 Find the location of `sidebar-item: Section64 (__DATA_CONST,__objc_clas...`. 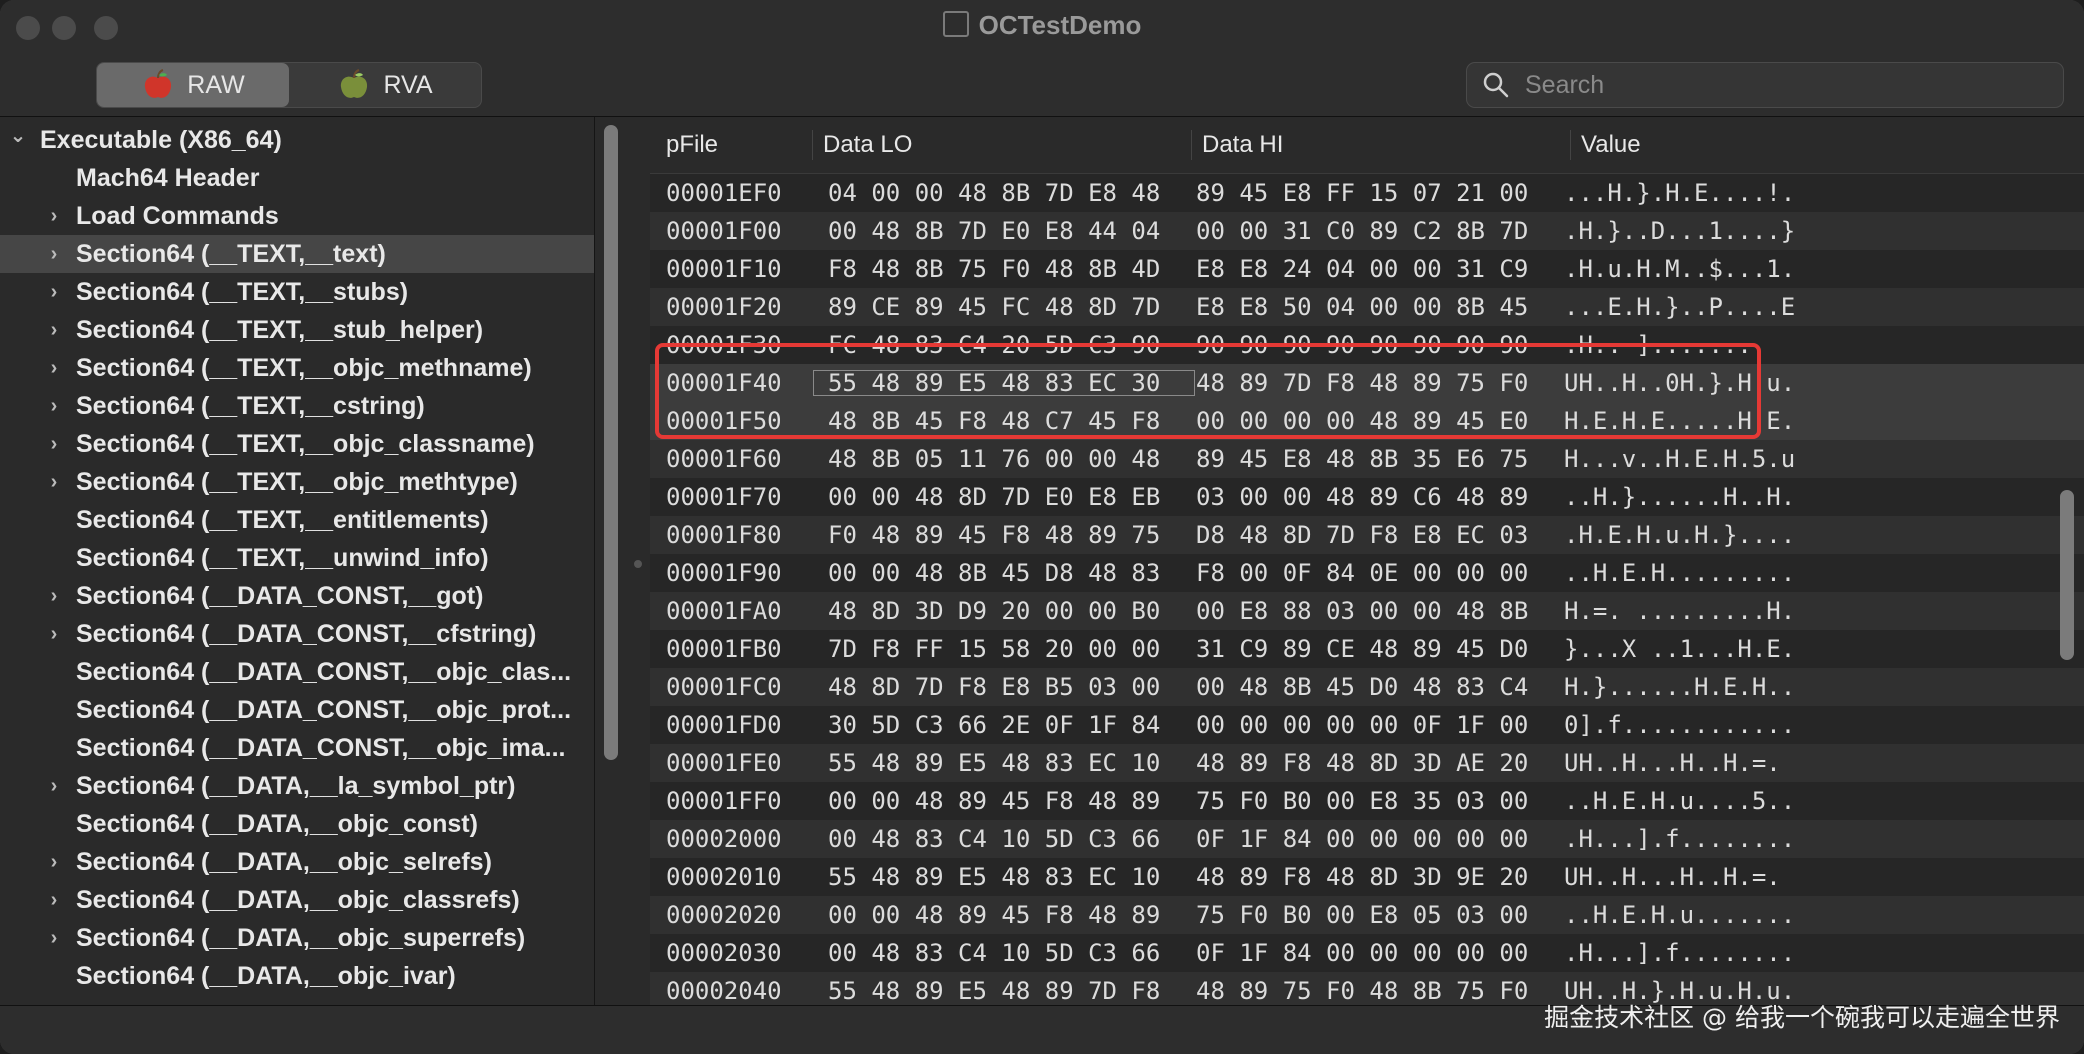

sidebar-item: Section64 (__DATA_CONST,__objc_clas... is located at coordinates (297, 672).